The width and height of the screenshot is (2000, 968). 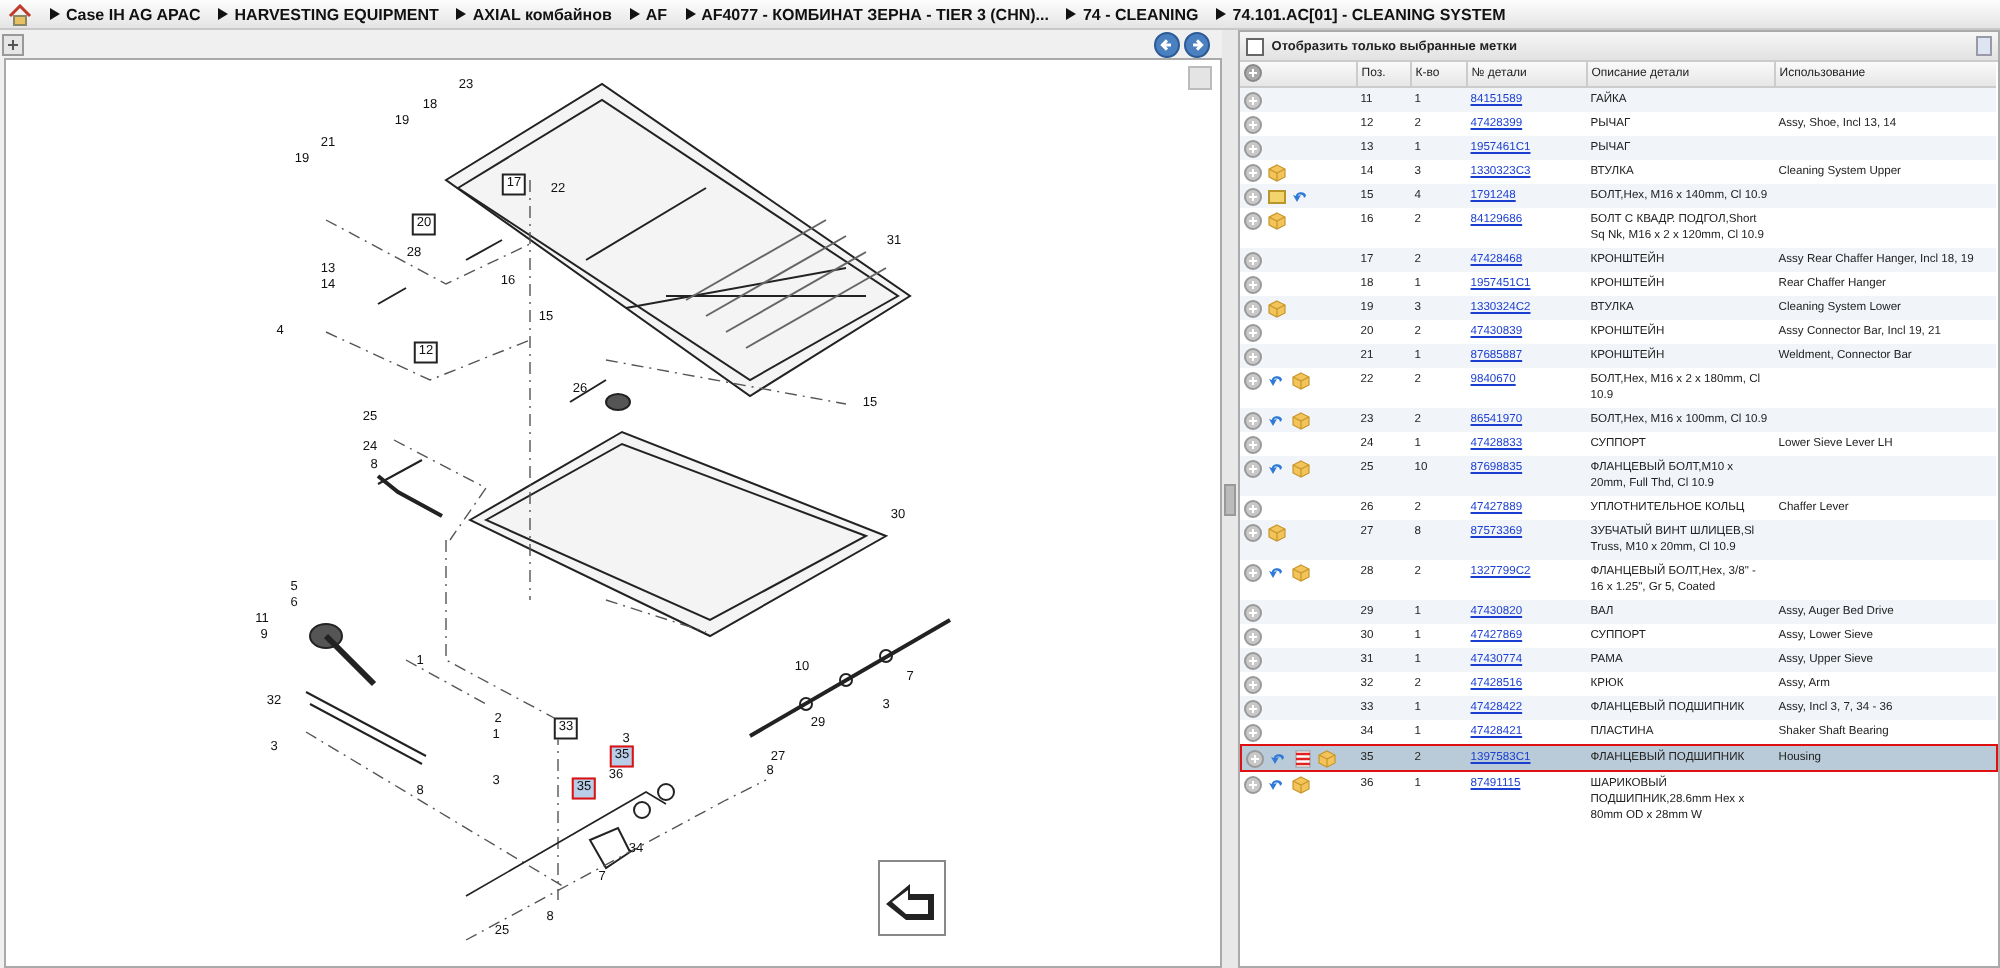 I want to click on breadcrumb-link: AXIAL комбайнов, so click(x=542, y=14).